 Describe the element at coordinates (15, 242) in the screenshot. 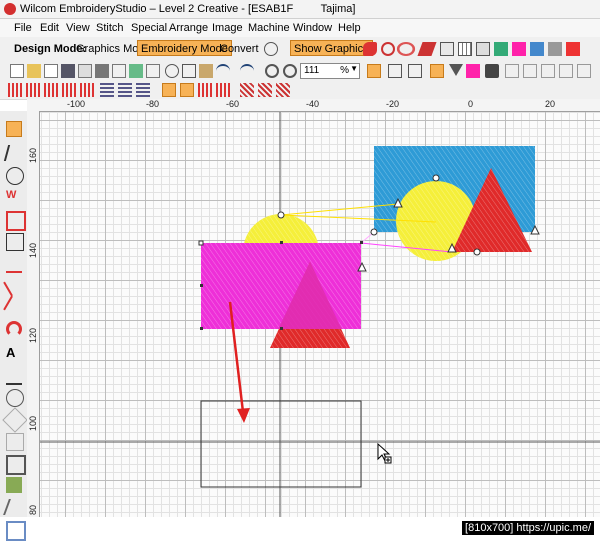

I see `digitize-icon` at that location.